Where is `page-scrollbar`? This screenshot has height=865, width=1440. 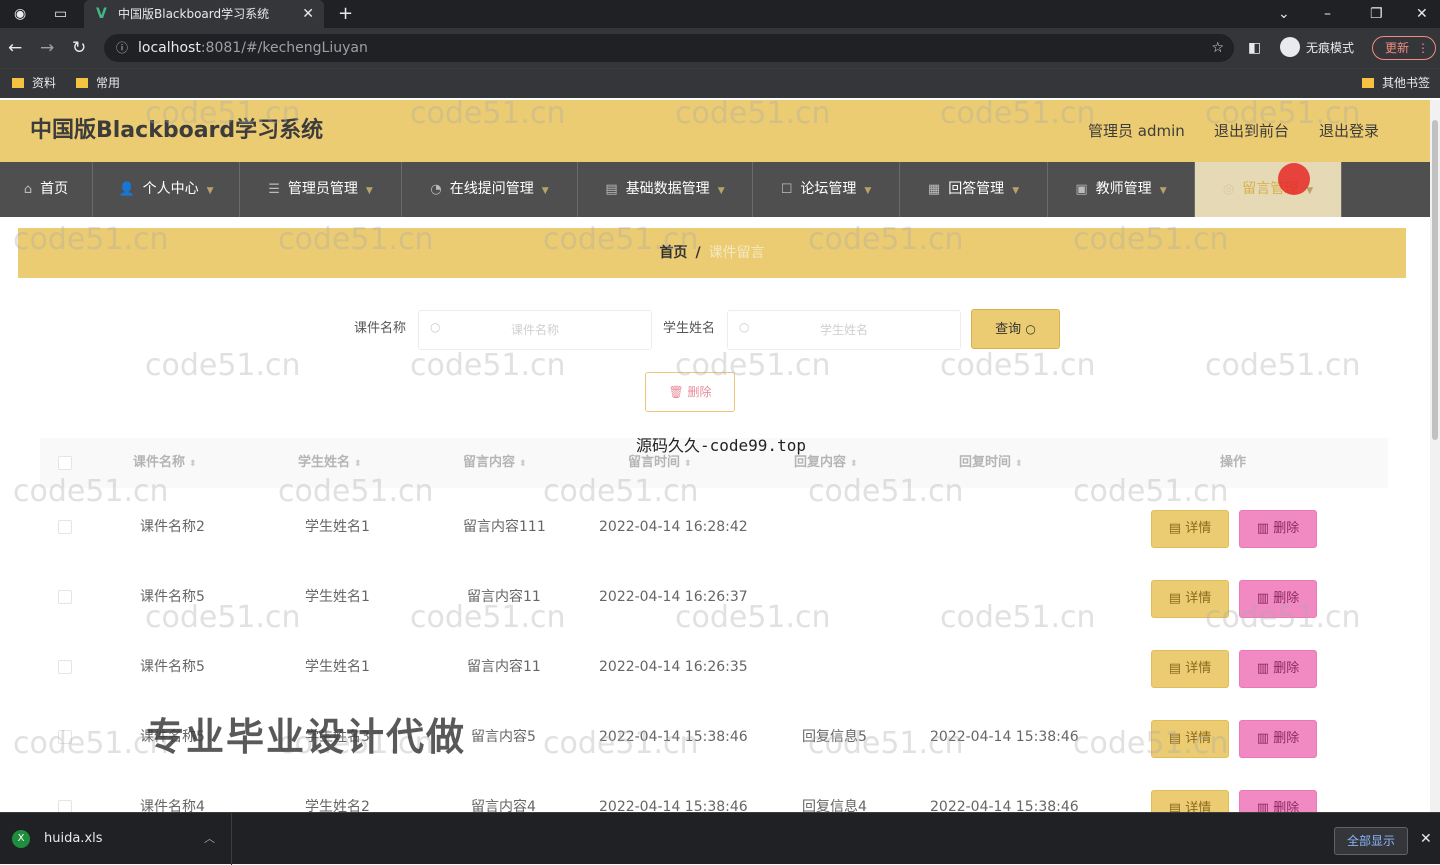 page-scrollbar is located at coordinates (1435, 456).